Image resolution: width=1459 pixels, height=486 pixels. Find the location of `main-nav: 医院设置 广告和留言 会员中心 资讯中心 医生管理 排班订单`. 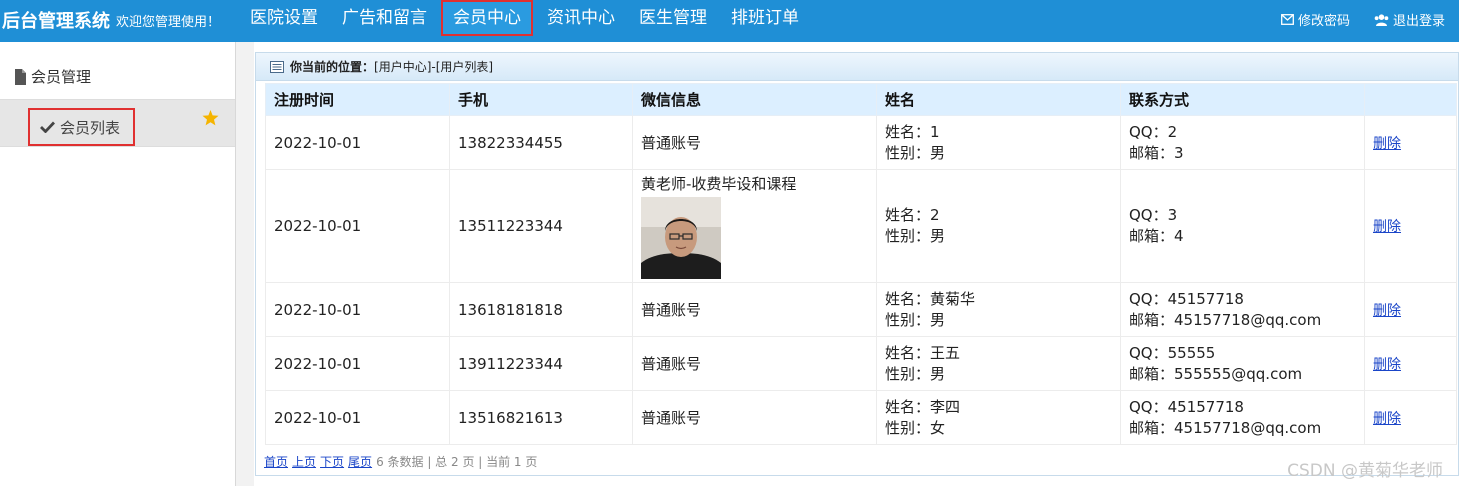

main-nav: 医院设置 广告和留言 会员中心 资讯中心 医生管理 排班订单 is located at coordinates (526, 21).